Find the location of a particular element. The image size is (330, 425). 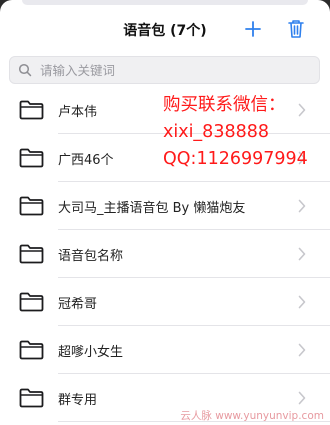

list-item: 大司马_主播语音包 By 懒猫炮友 is located at coordinates (165, 206).